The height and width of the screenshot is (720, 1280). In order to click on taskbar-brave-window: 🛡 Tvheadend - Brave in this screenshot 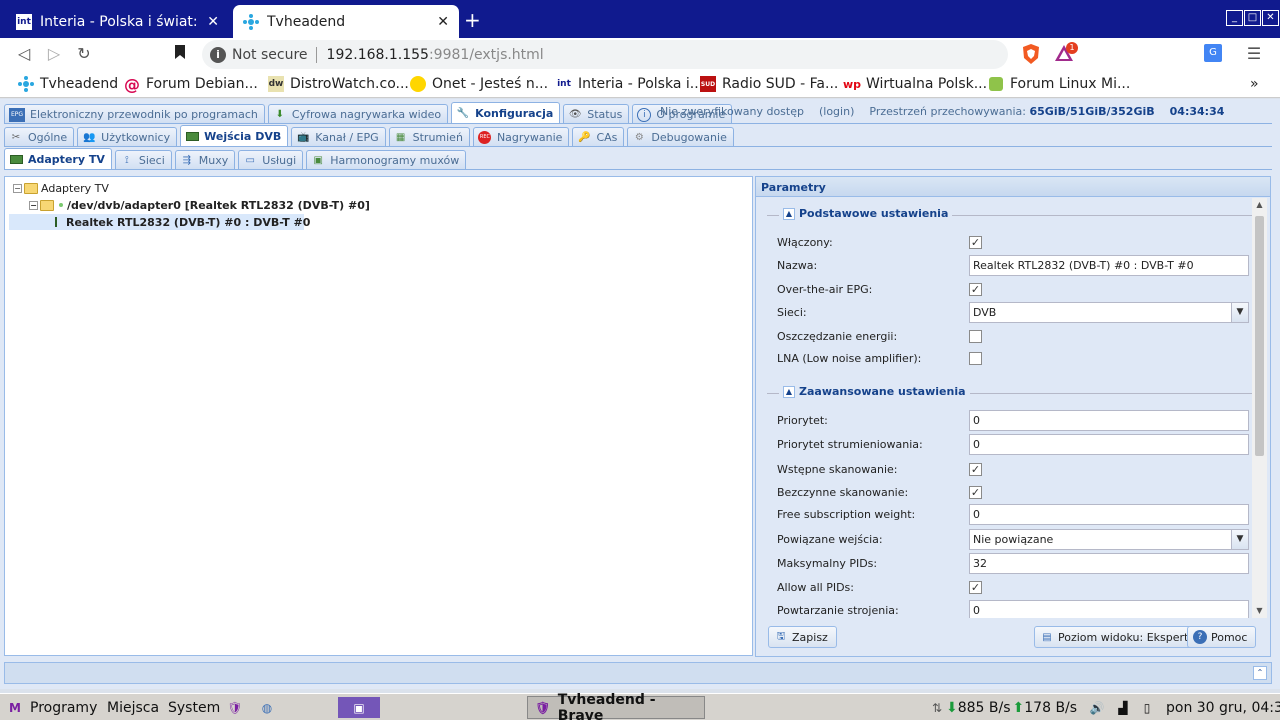, I will do `click(616, 706)`.